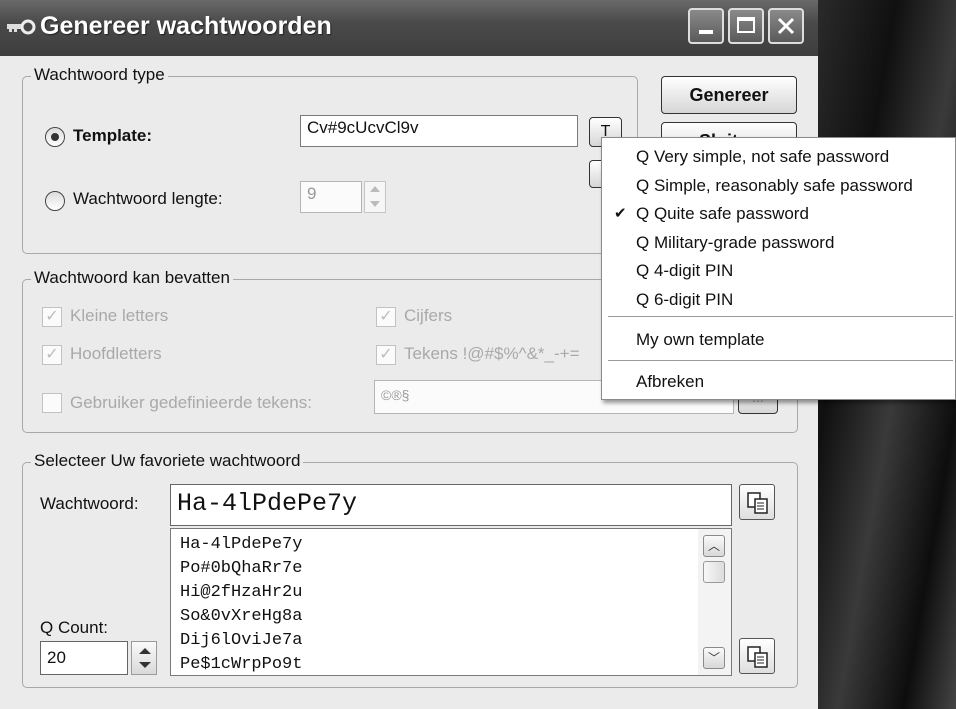 The width and height of the screenshot is (956, 709). I want to click on menu-item-template-1: Q Simple, reasonably safe password, so click(779, 186).